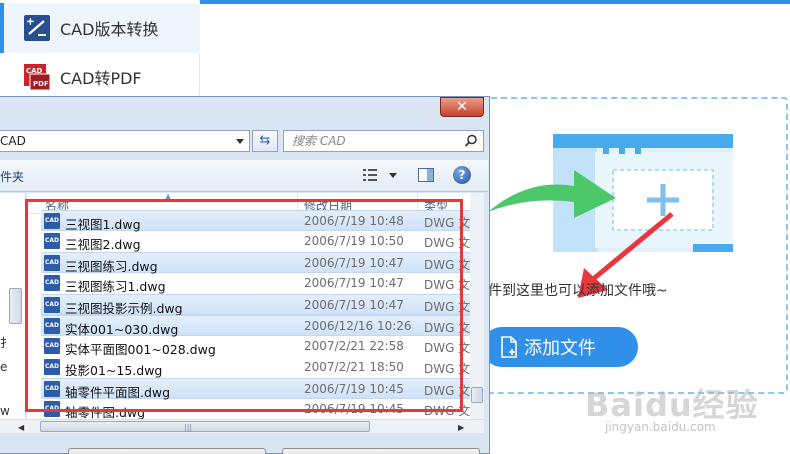  I want to click on new-folder-button: 件夹, so click(12, 176).